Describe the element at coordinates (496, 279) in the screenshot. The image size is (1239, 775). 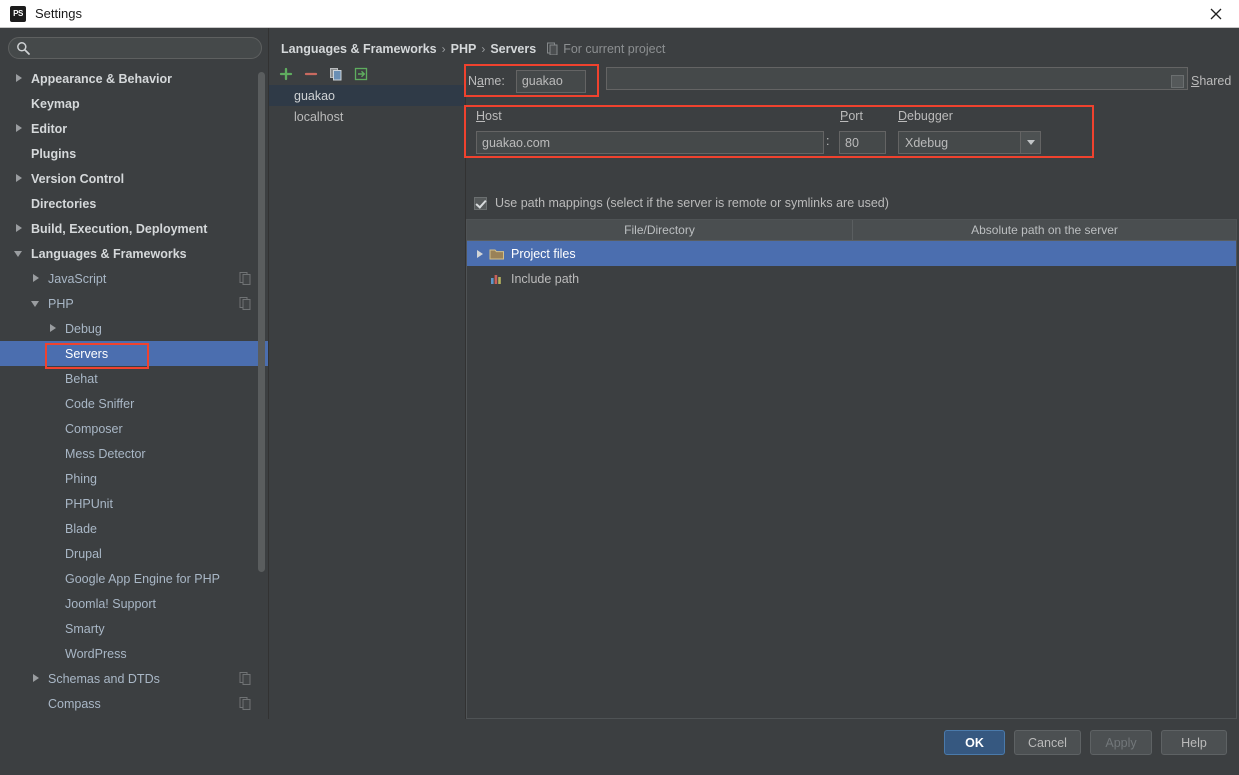
I see `include-path-icon` at that location.